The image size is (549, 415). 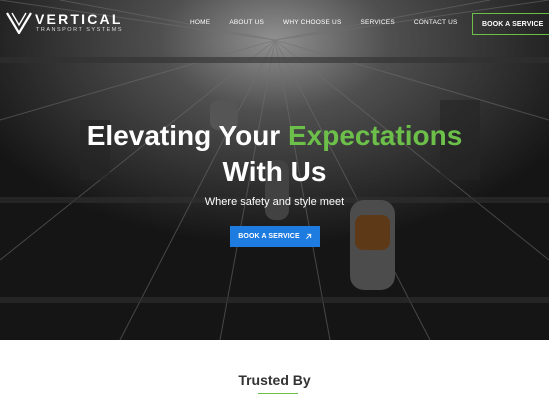 What do you see at coordinates (200, 22) in the screenshot?
I see `nav-home: HOME` at bounding box center [200, 22].